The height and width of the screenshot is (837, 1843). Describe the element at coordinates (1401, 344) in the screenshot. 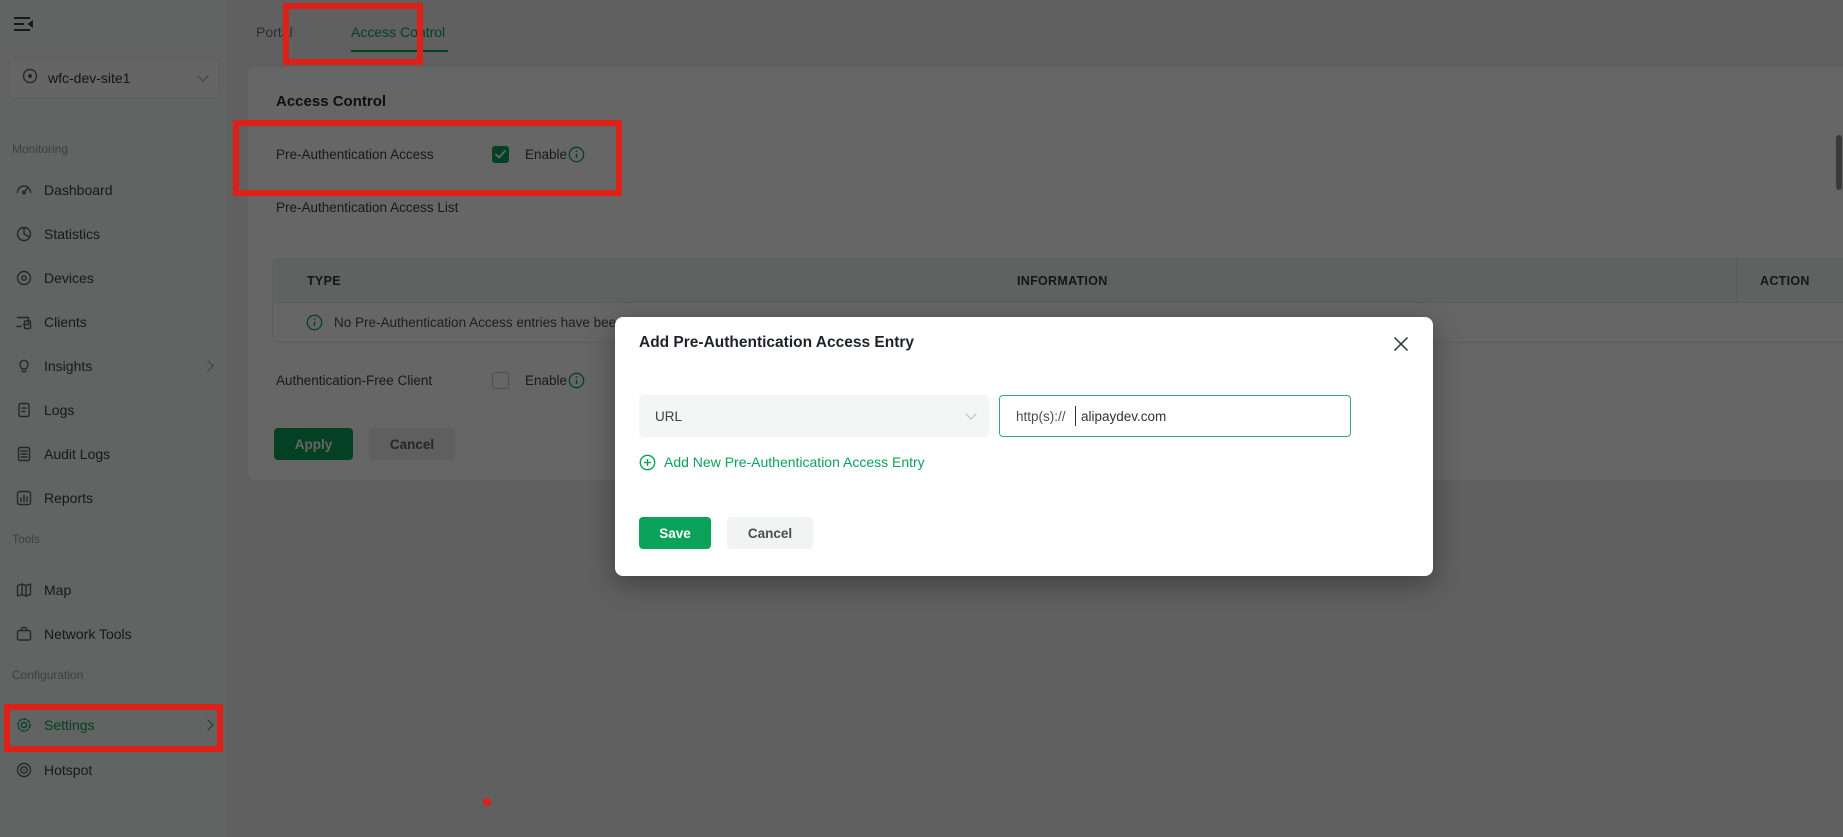

I see `close-icon` at that location.